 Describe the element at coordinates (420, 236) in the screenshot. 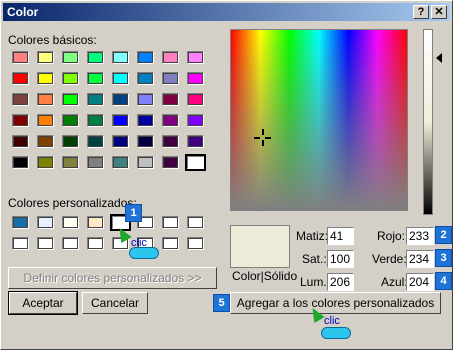

I see `red-input` at that location.